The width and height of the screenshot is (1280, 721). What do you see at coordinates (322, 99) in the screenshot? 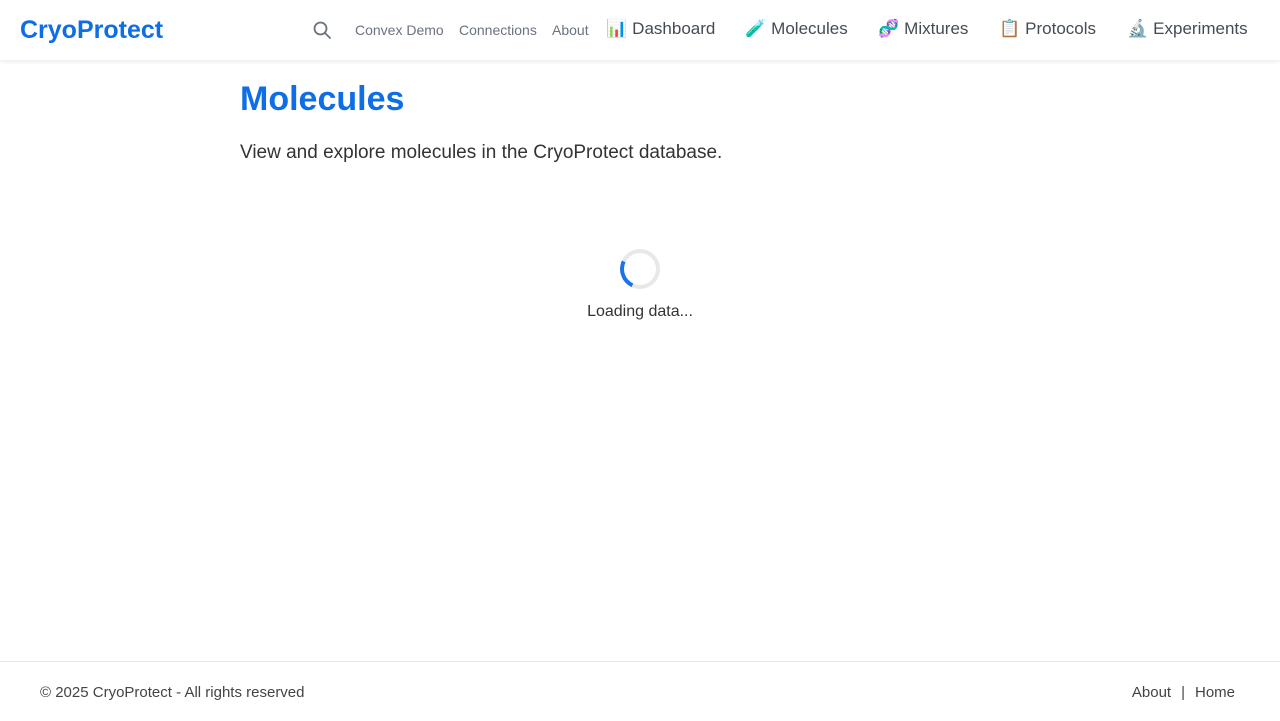
I see `page-title: Molecules` at bounding box center [322, 99].